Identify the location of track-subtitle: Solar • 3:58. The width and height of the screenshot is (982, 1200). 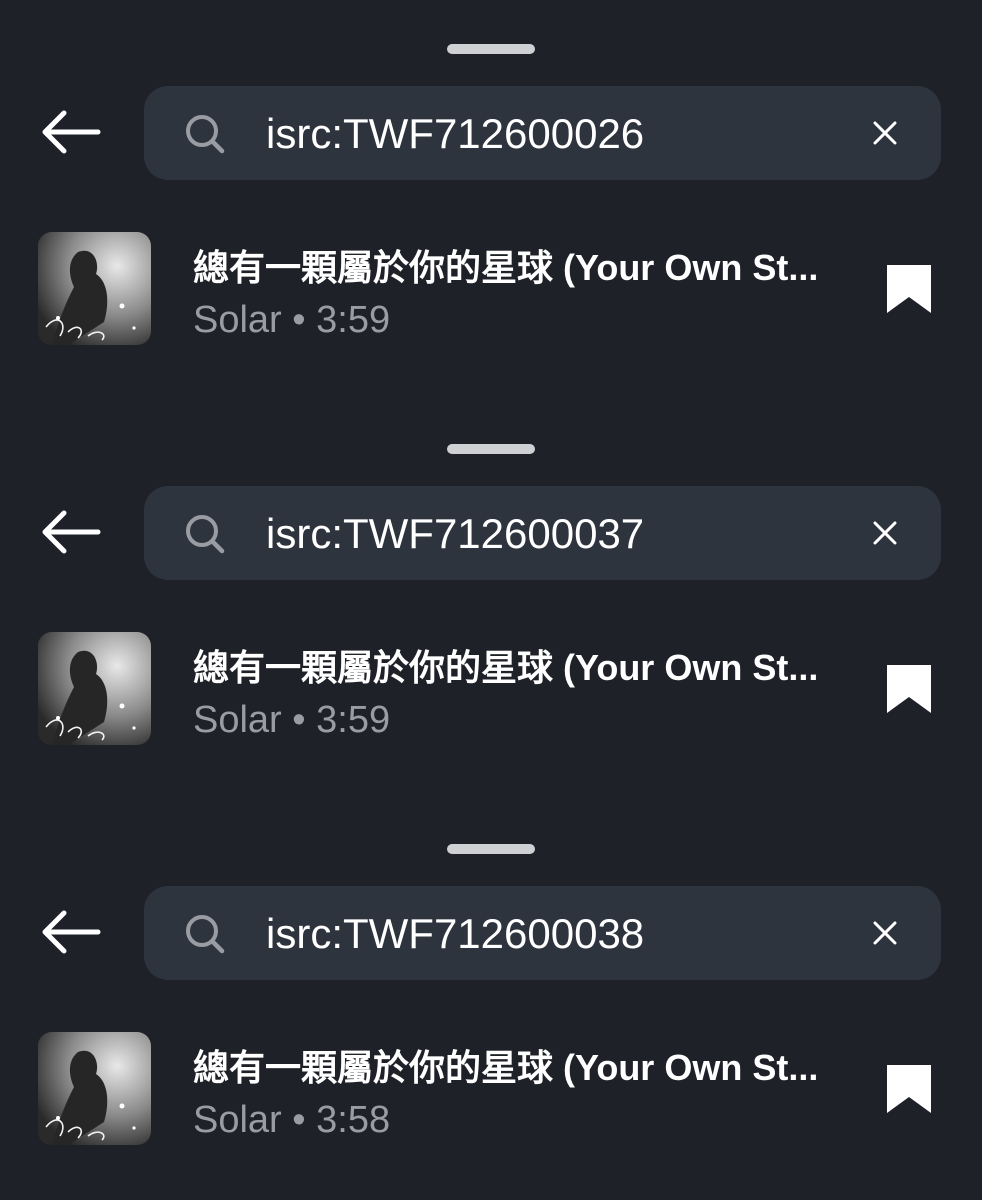
(291, 1120).